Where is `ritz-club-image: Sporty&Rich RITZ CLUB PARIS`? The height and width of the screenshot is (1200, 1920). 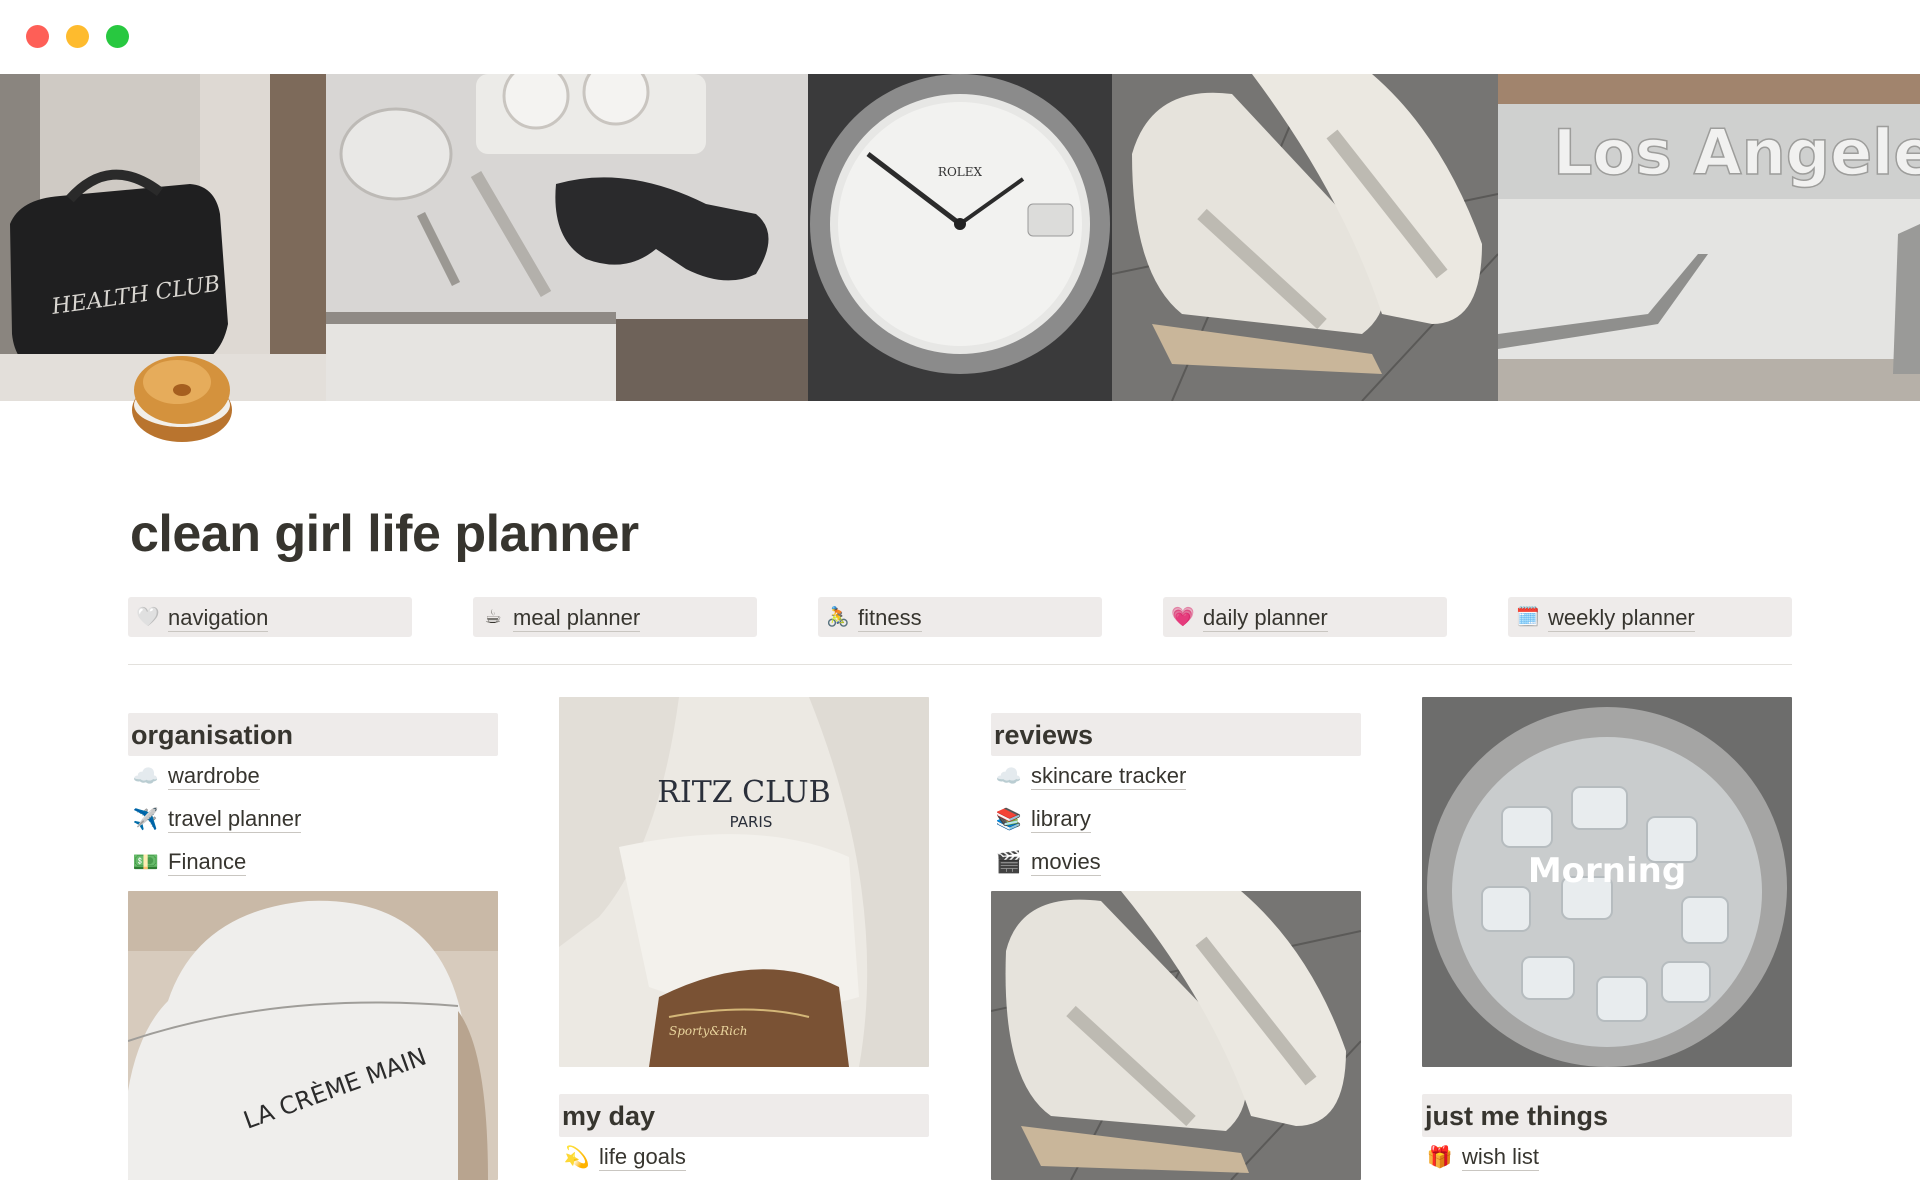 ritz-club-image: Sporty&Rich RITZ CLUB PARIS is located at coordinates (744, 882).